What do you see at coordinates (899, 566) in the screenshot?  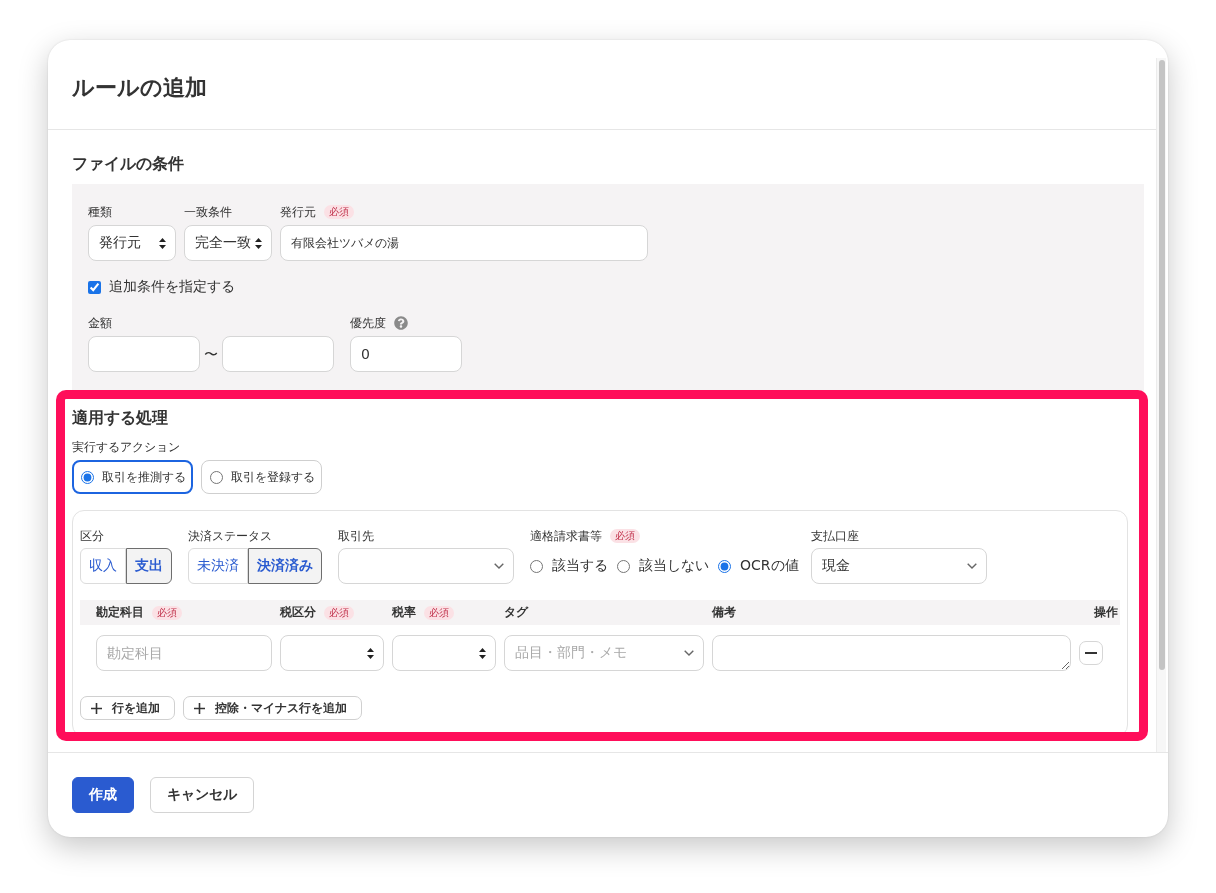 I see `select-field: 現金` at bounding box center [899, 566].